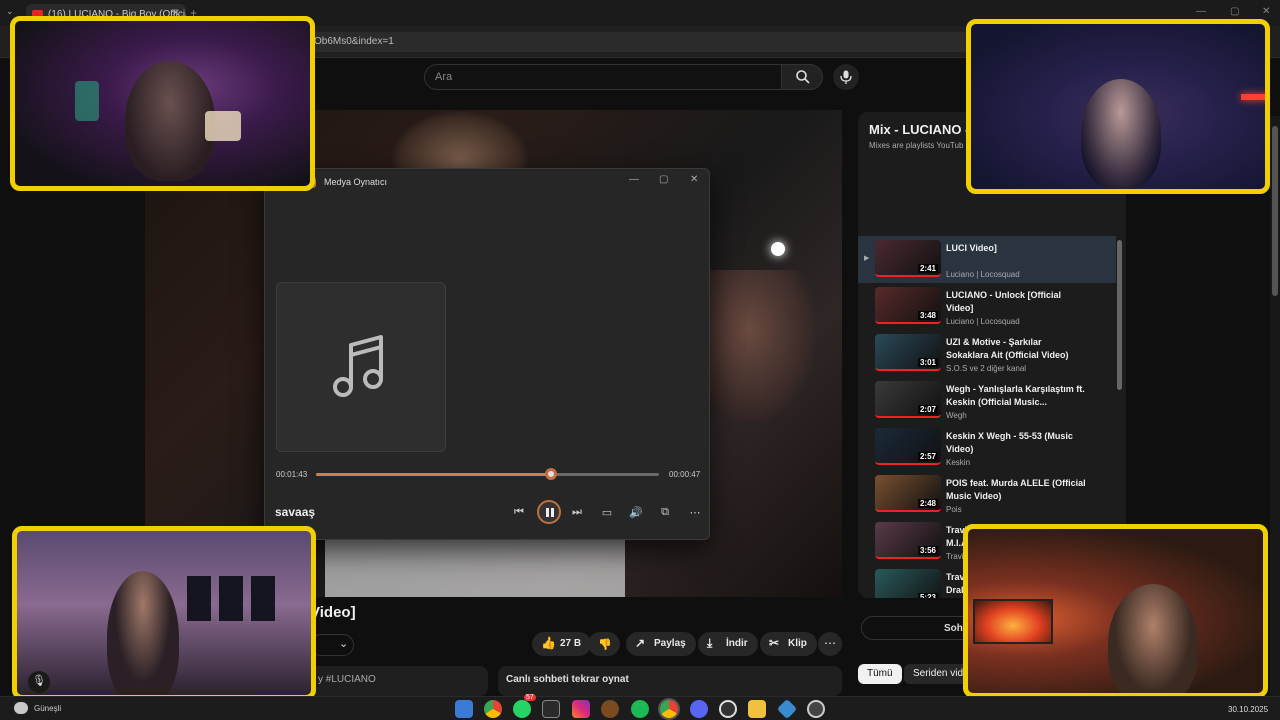 This screenshot has width=1280, height=720. What do you see at coordinates (1201, 11) in the screenshot?
I see `minimize-icon: —` at bounding box center [1201, 11].